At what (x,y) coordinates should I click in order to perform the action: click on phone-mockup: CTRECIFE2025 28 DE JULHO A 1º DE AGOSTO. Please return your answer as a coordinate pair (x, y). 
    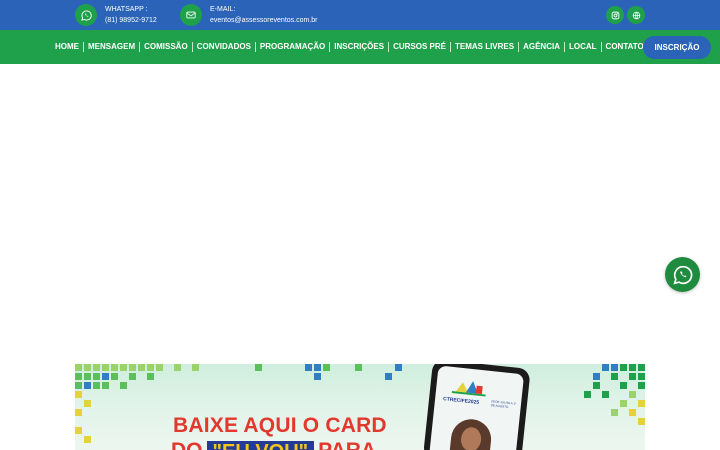
    Looking at the image, I should click on (476, 407).